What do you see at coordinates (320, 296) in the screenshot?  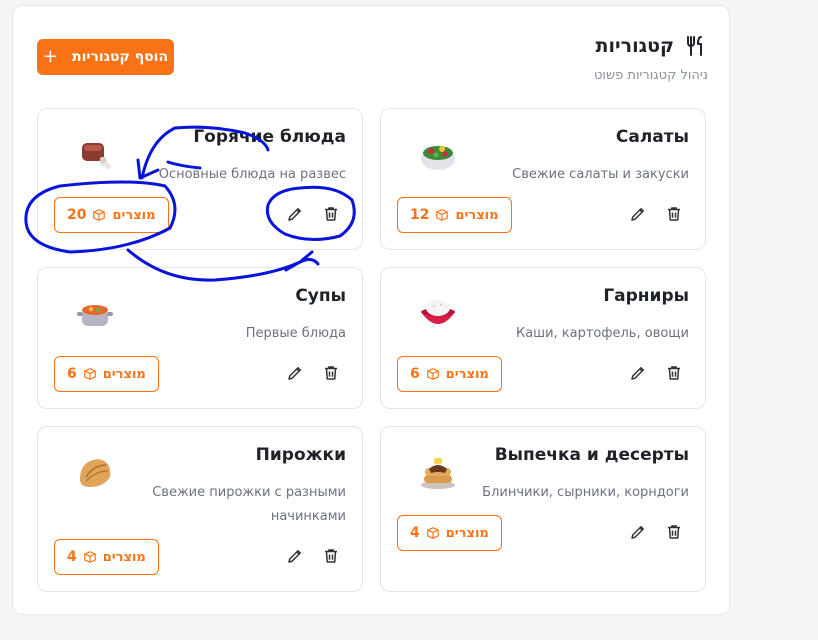 I see `category-name: Супы` at bounding box center [320, 296].